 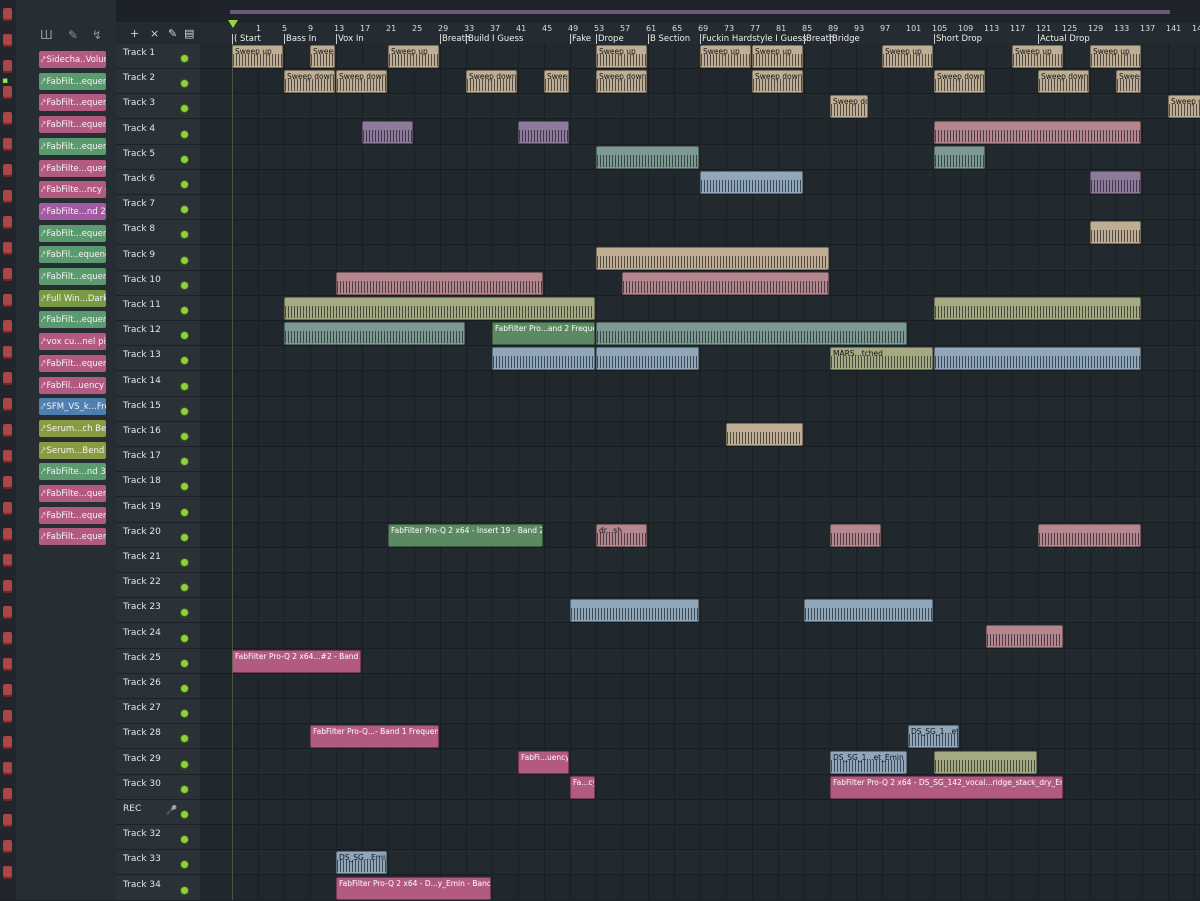 I want to click on track-header-item: Track 30, so click(x=158, y=787).